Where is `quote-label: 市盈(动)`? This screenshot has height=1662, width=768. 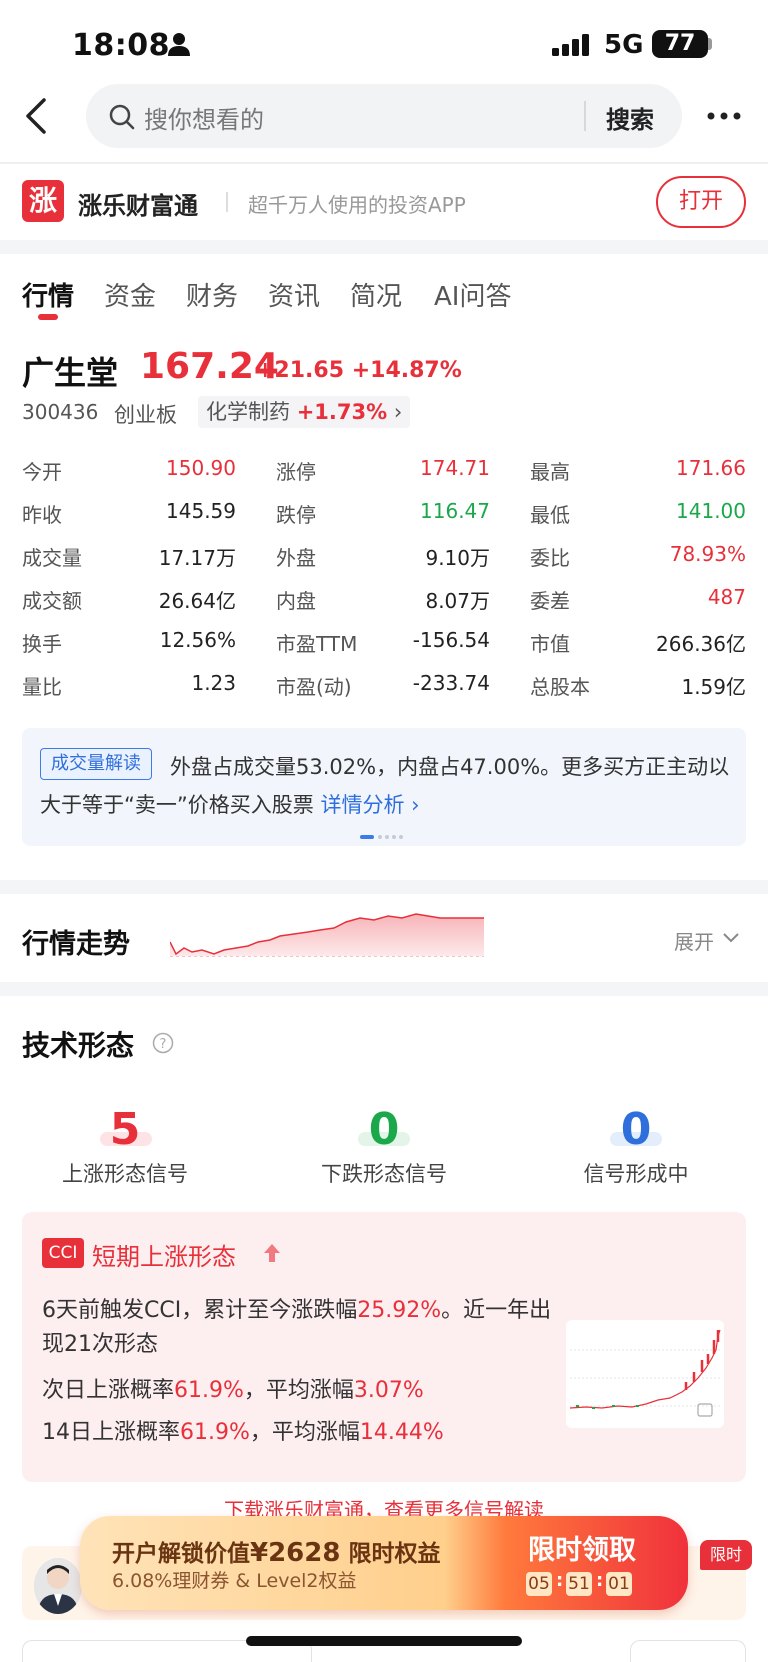 quote-label: 市盈(动) is located at coordinates (314, 687).